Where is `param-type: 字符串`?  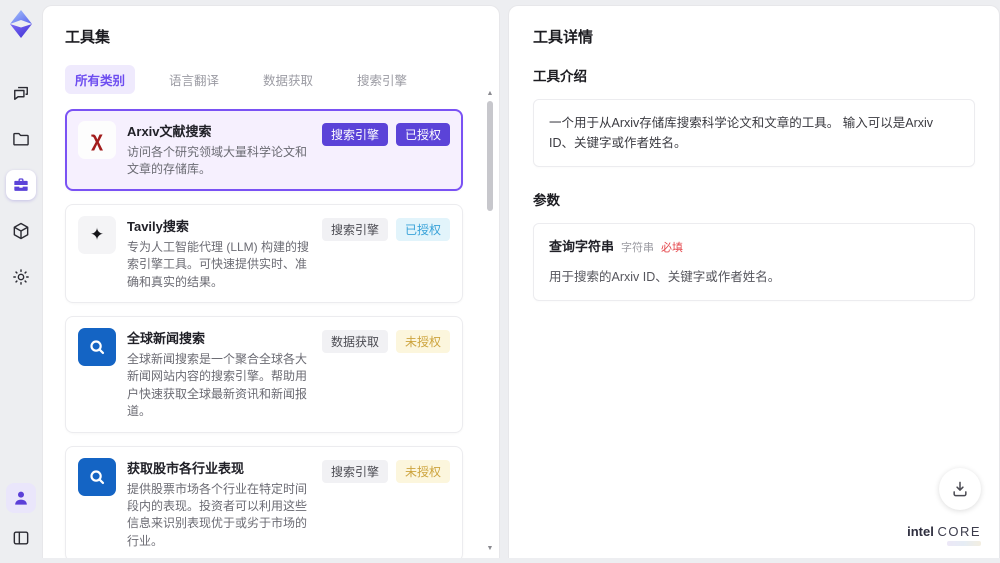
param-type: 字符串 is located at coordinates (638, 248).